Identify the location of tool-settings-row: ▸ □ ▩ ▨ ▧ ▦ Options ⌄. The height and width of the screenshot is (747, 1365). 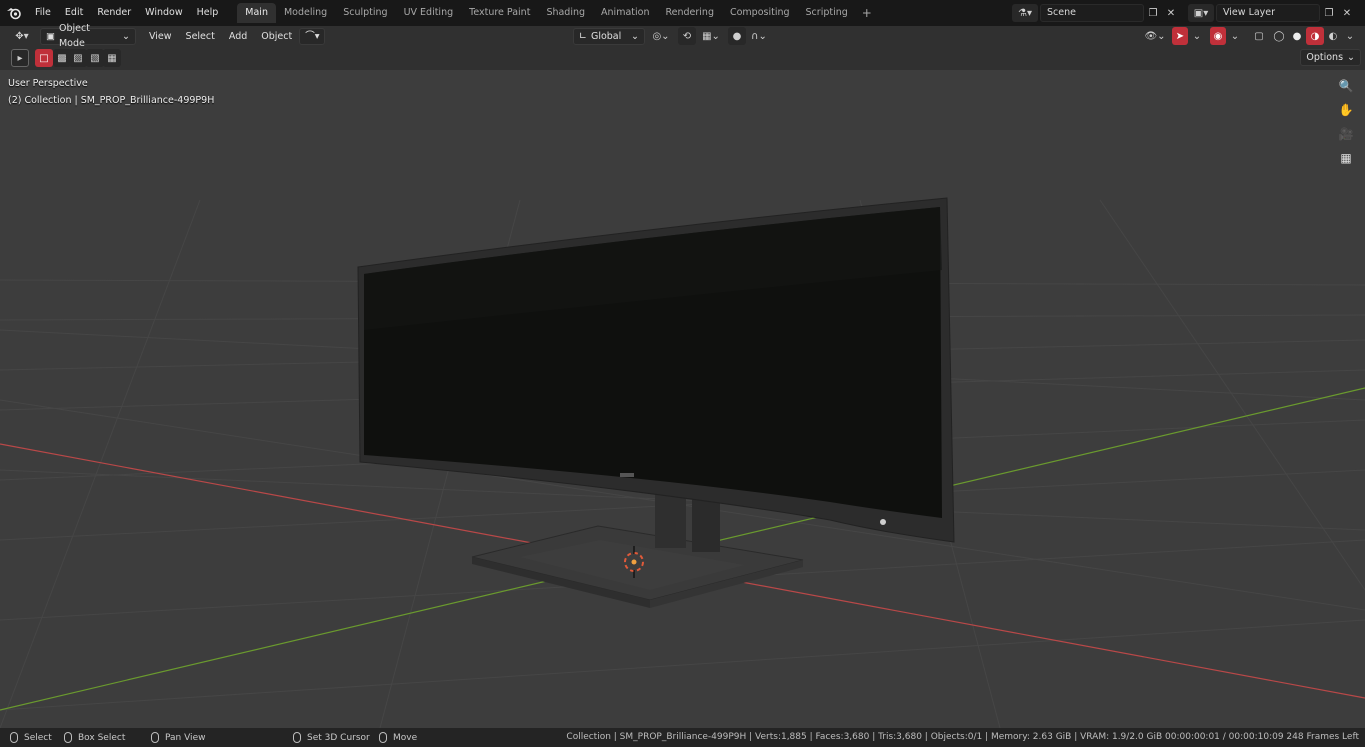
(682, 58).